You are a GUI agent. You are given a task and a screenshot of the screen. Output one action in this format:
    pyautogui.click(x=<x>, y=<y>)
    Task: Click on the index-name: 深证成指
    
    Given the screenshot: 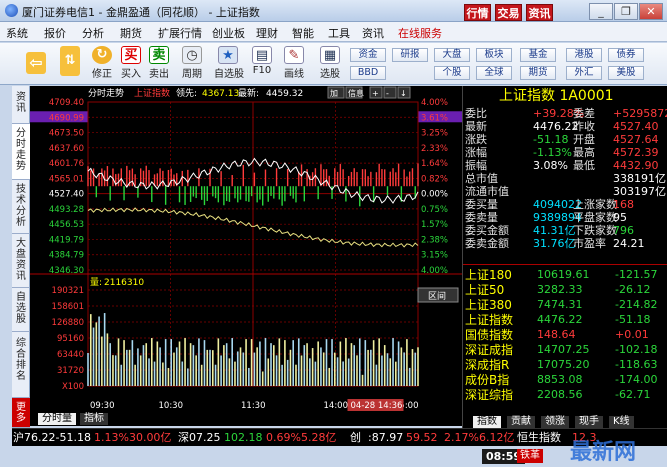 What is the action you would take?
    pyautogui.click(x=489, y=350)
    